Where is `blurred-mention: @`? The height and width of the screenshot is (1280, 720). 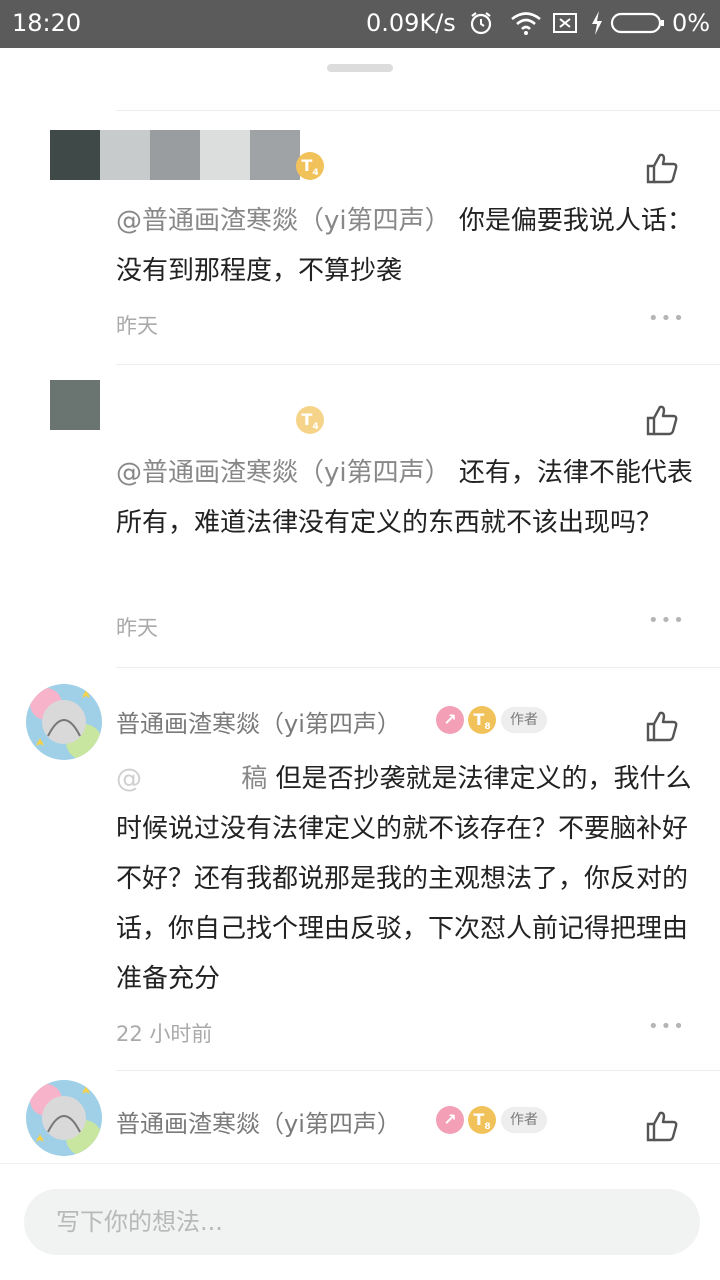 blurred-mention: @ is located at coordinates (178, 779).